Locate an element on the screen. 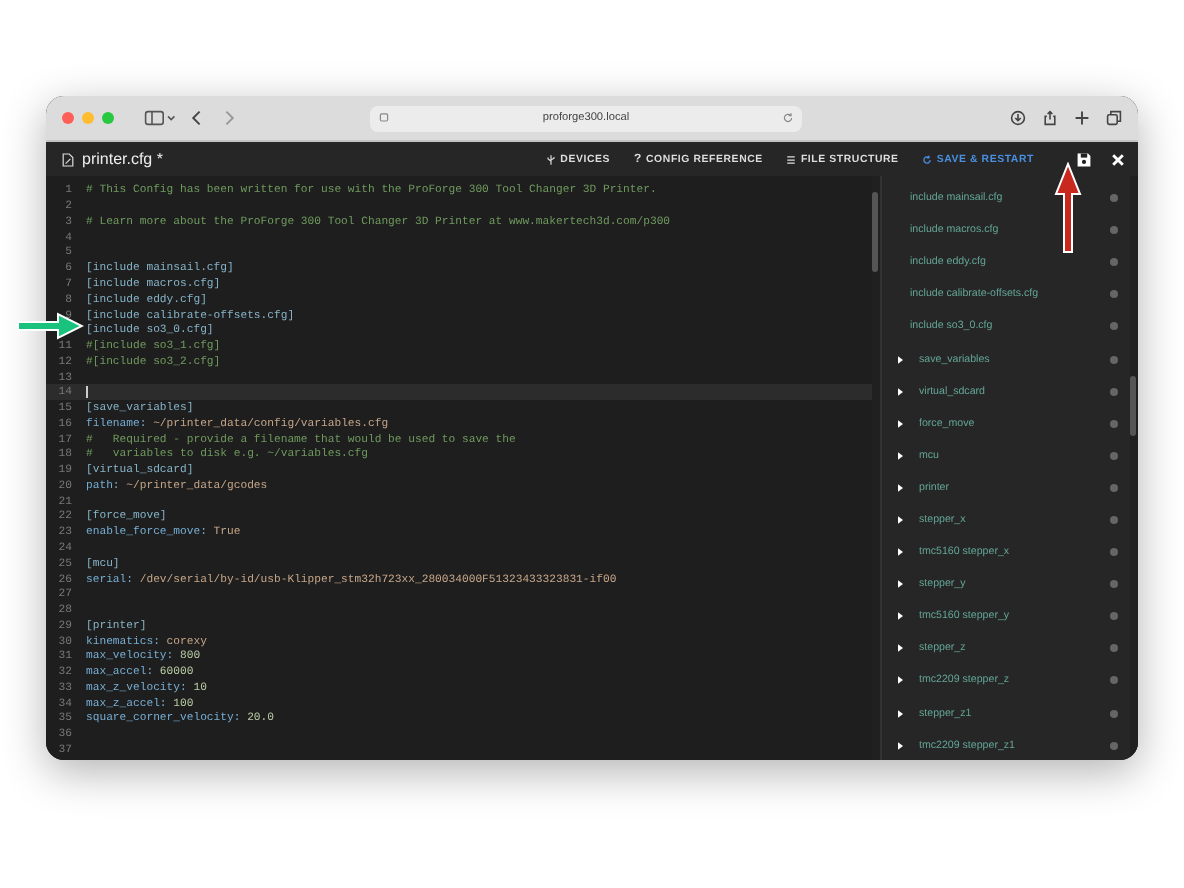 This screenshot has height=888, width=1184. file-edit-icon is located at coordinates (68, 159).